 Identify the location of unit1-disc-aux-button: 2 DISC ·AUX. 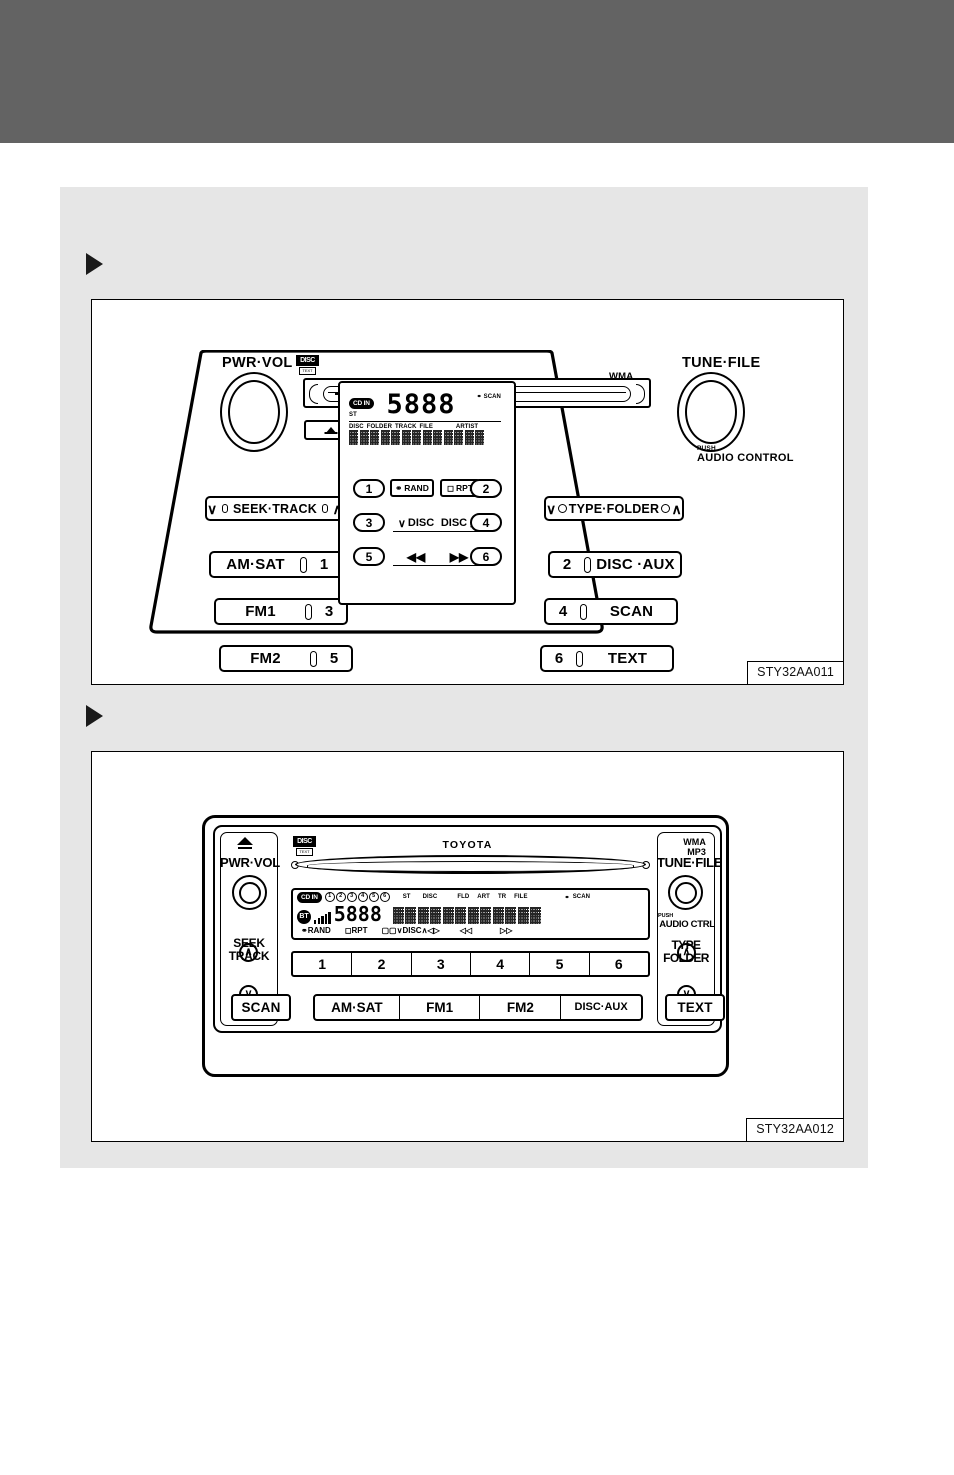
(615, 564).